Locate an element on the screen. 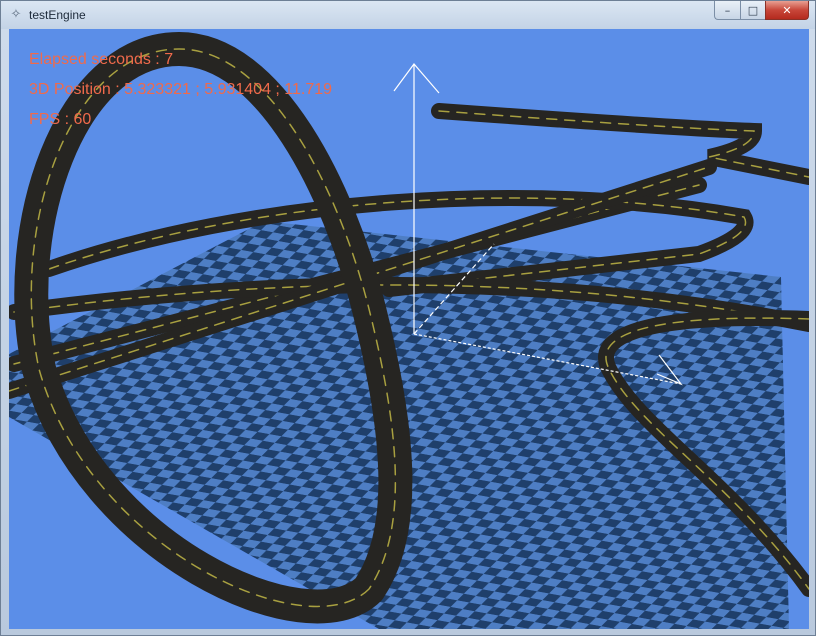  close-button: ✕ is located at coordinates (787, 10).